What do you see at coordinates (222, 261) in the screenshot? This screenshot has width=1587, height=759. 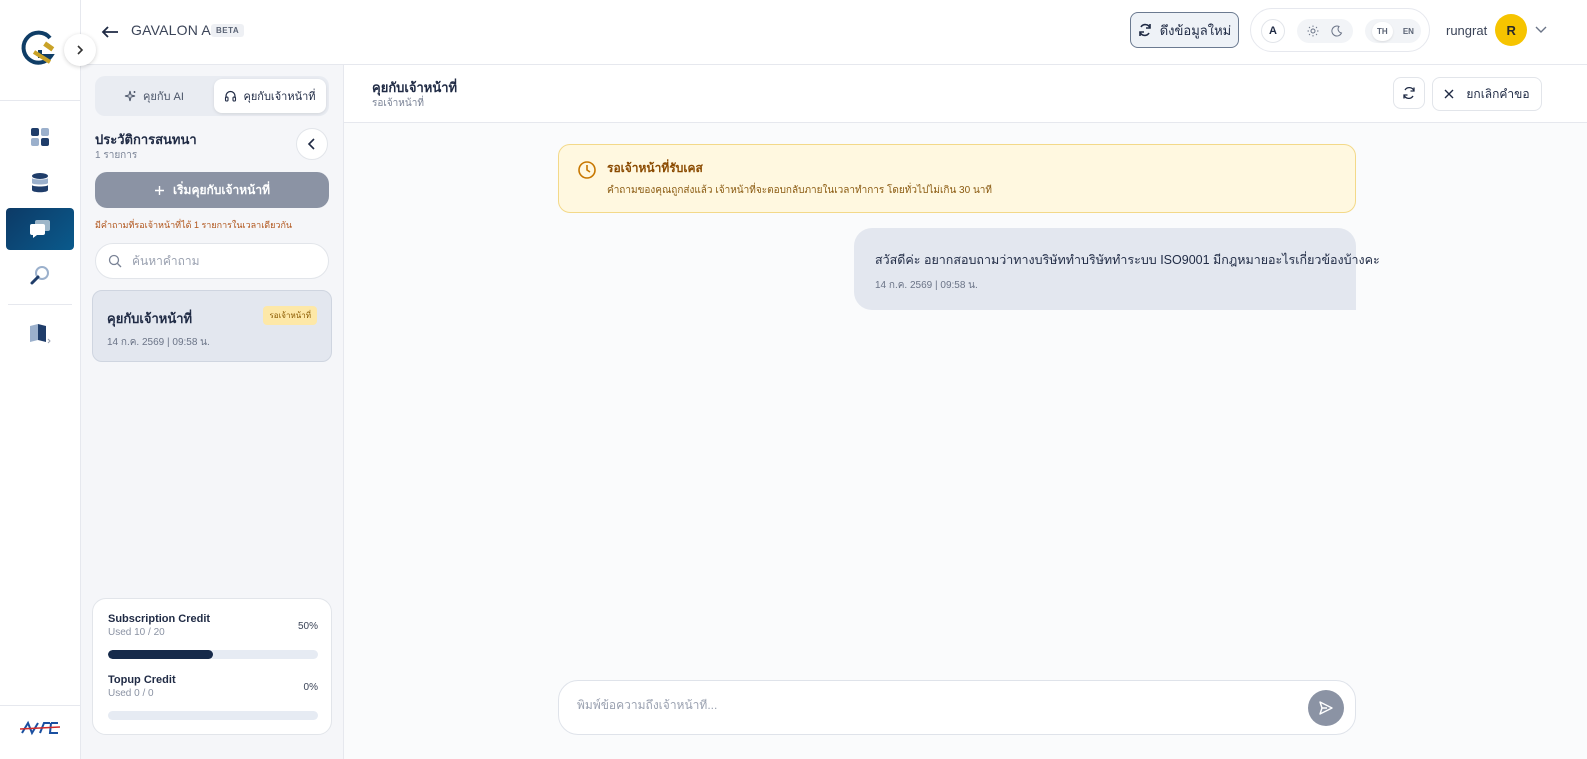 I see `search-input` at bounding box center [222, 261].